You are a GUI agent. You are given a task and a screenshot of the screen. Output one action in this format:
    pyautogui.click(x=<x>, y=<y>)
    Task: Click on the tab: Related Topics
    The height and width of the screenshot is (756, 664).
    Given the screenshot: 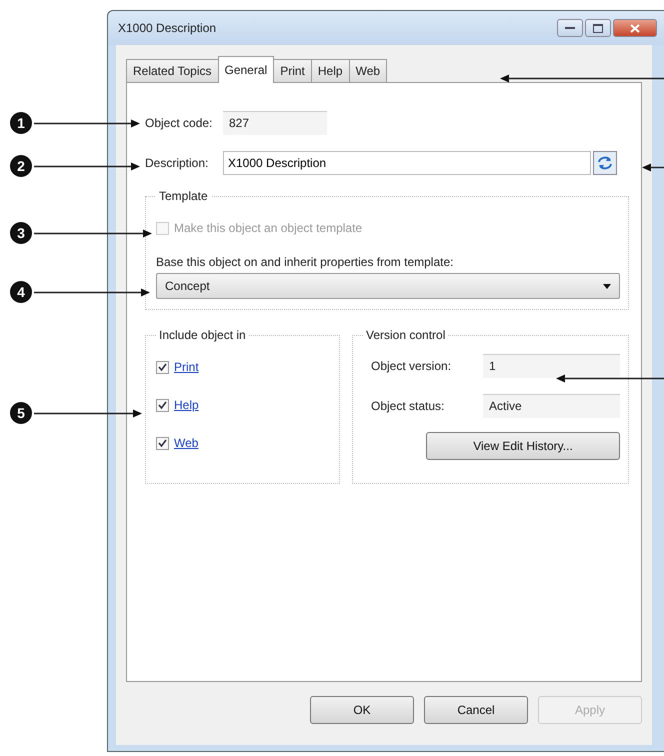 What is the action you would take?
    pyautogui.click(x=172, y=70)
    